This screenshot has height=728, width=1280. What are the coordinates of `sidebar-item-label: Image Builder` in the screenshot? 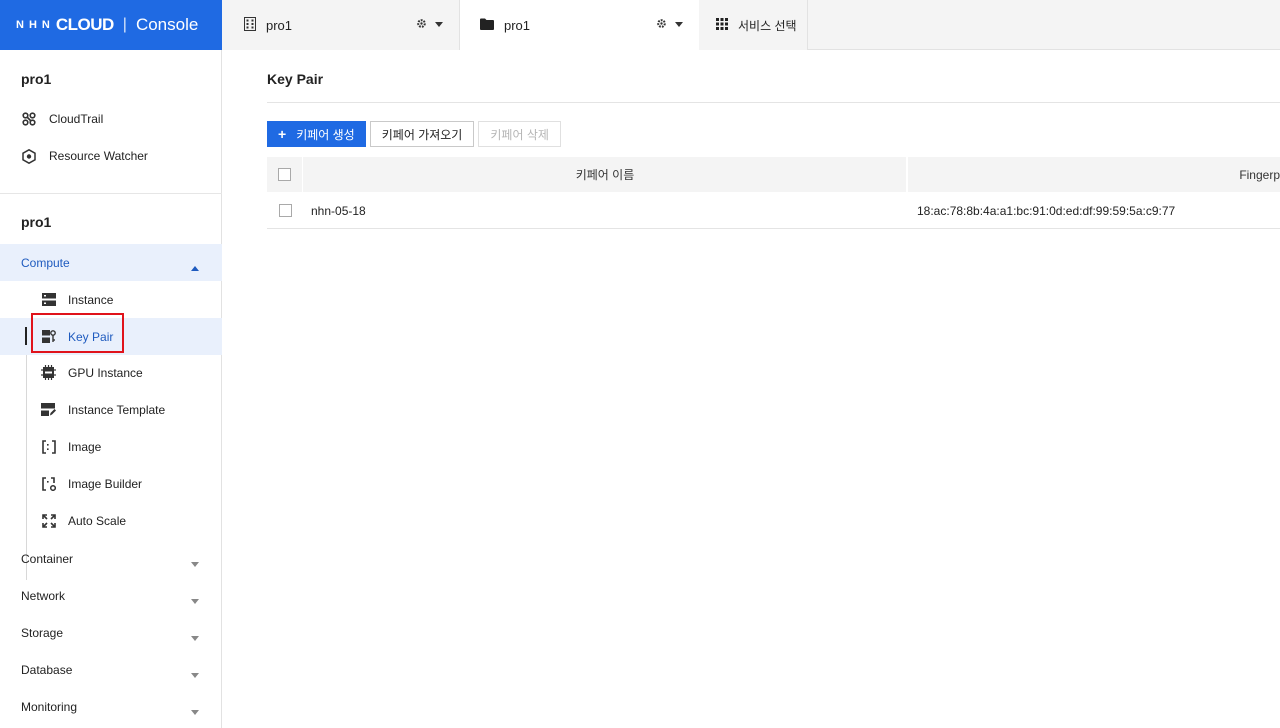 It's located at (105, 483).